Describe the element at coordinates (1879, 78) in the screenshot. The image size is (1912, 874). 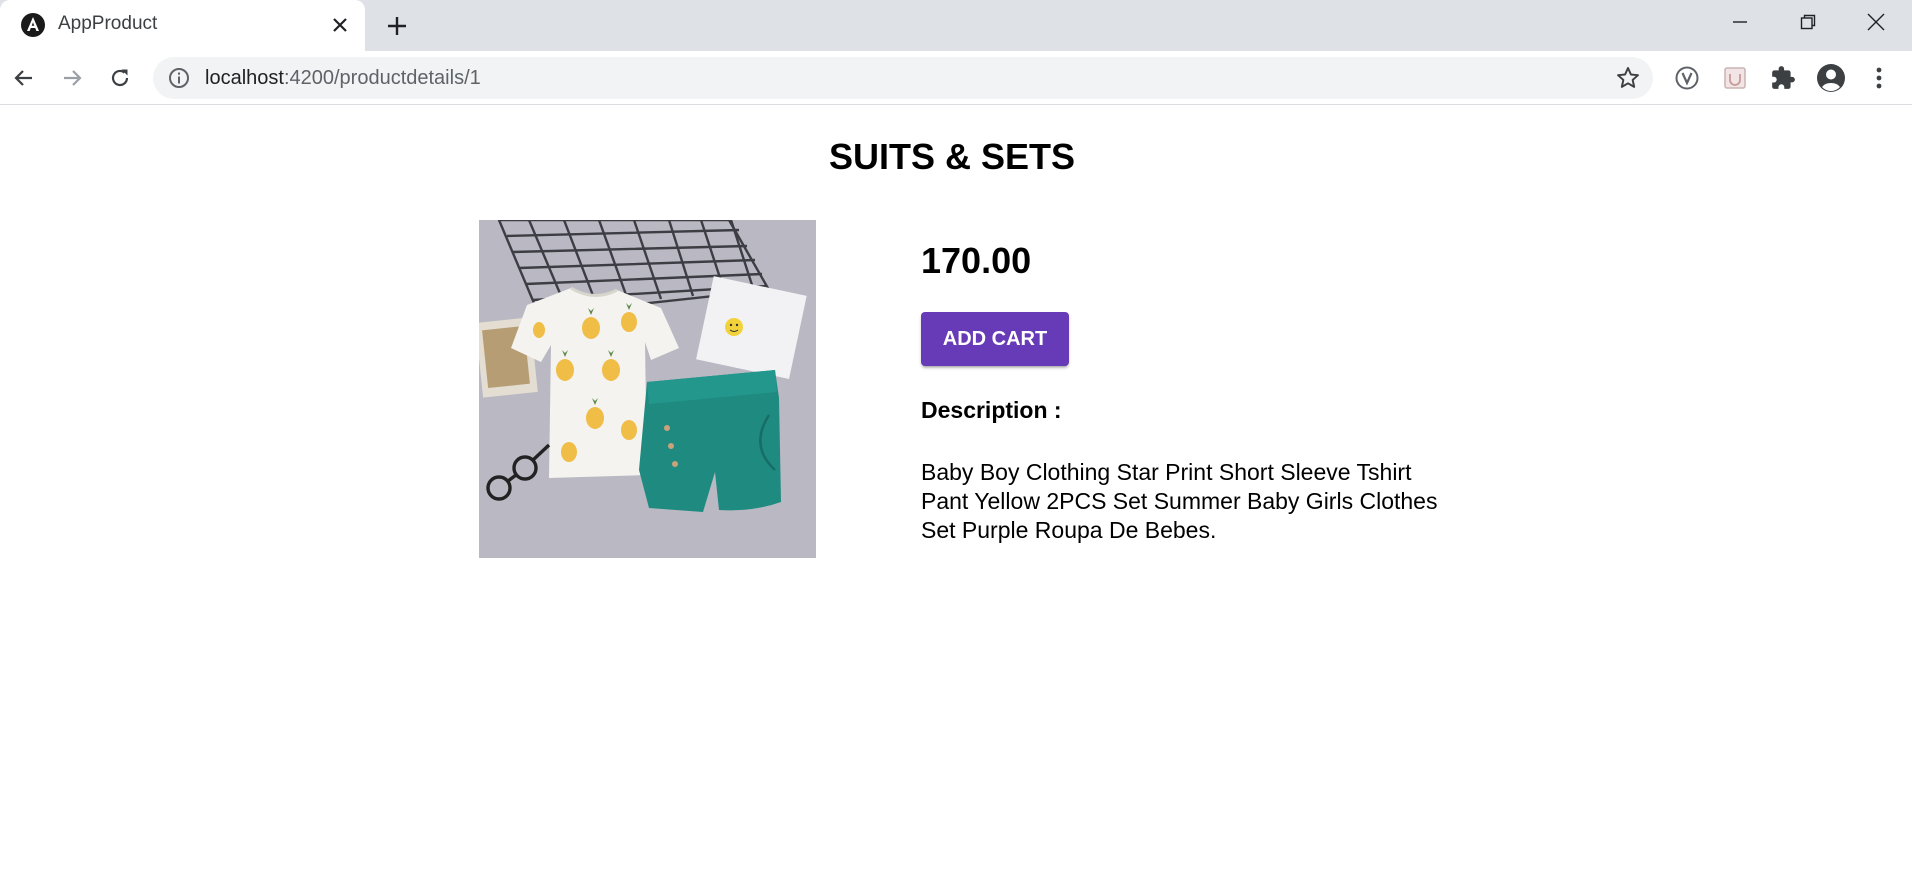
I see `menu-icon` at that location.